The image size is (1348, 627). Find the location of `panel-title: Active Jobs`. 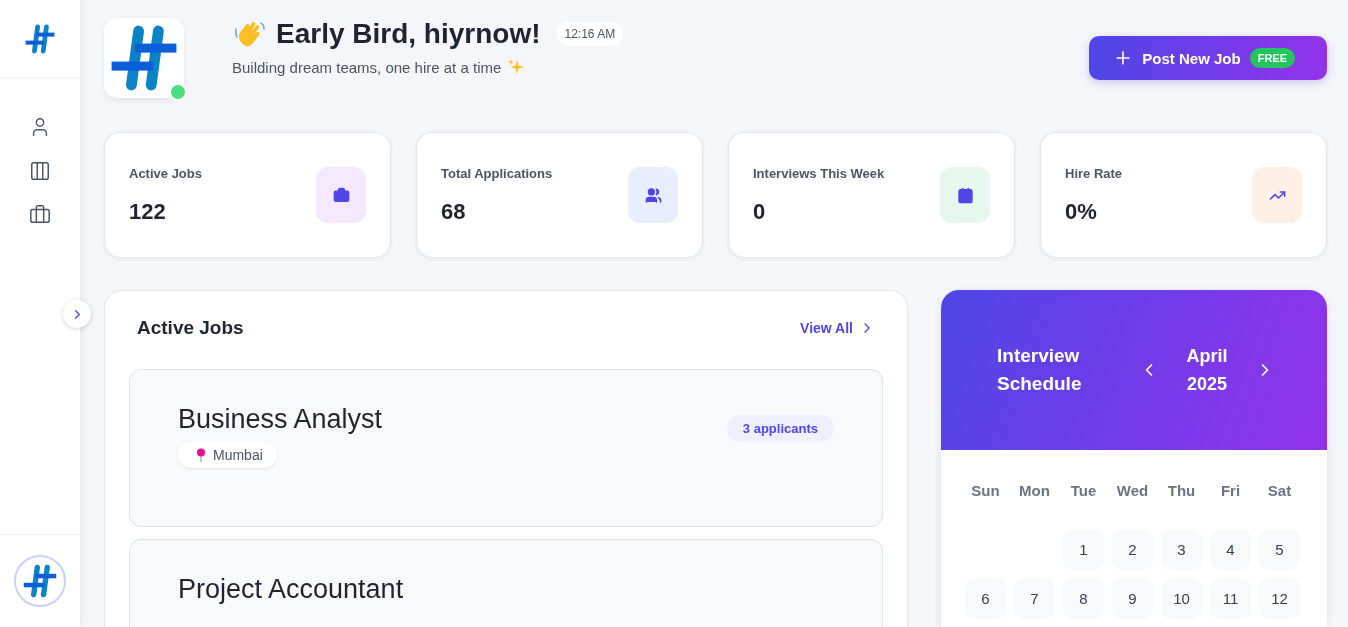

panel-title: Active Jobs is located at coordinates (190, 328).